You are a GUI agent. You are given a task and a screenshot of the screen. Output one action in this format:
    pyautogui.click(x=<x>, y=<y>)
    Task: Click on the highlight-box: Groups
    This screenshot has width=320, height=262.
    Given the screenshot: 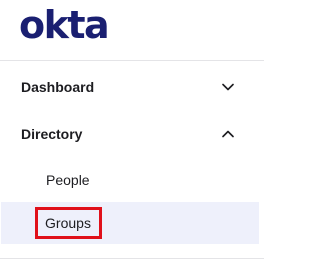 What is the action you would take?
    pyautogui.click(x=68, y=223)
    